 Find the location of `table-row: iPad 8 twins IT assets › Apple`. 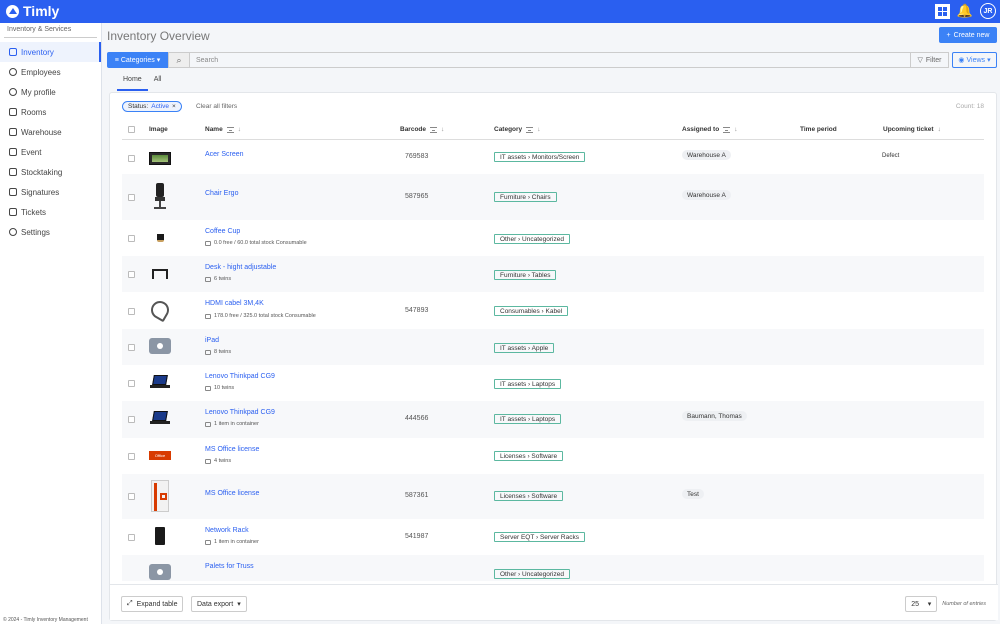

table-row: iPad 8 twins IT assets › Apple is located at coordinates (553, 347).